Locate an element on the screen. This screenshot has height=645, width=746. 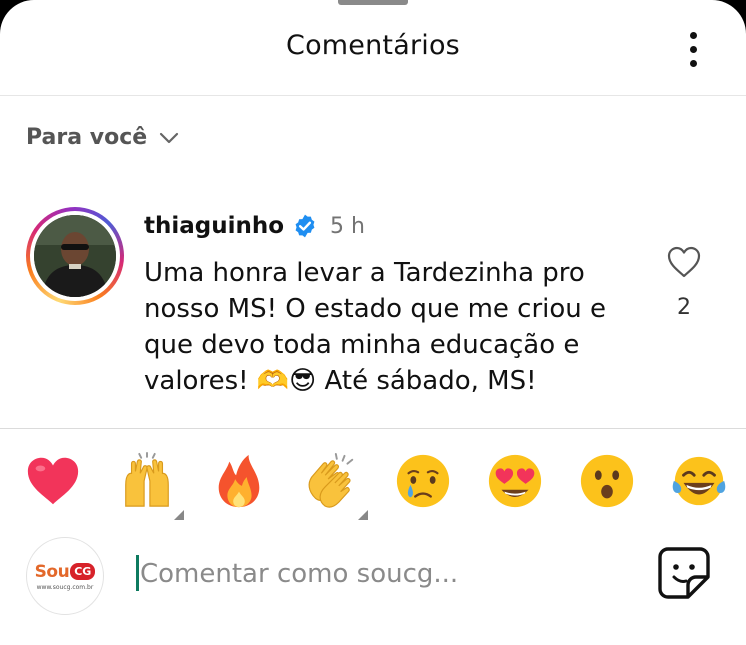
comment-composer: Sou CG www.soucg.com.br is located at coordinates (376, 577).